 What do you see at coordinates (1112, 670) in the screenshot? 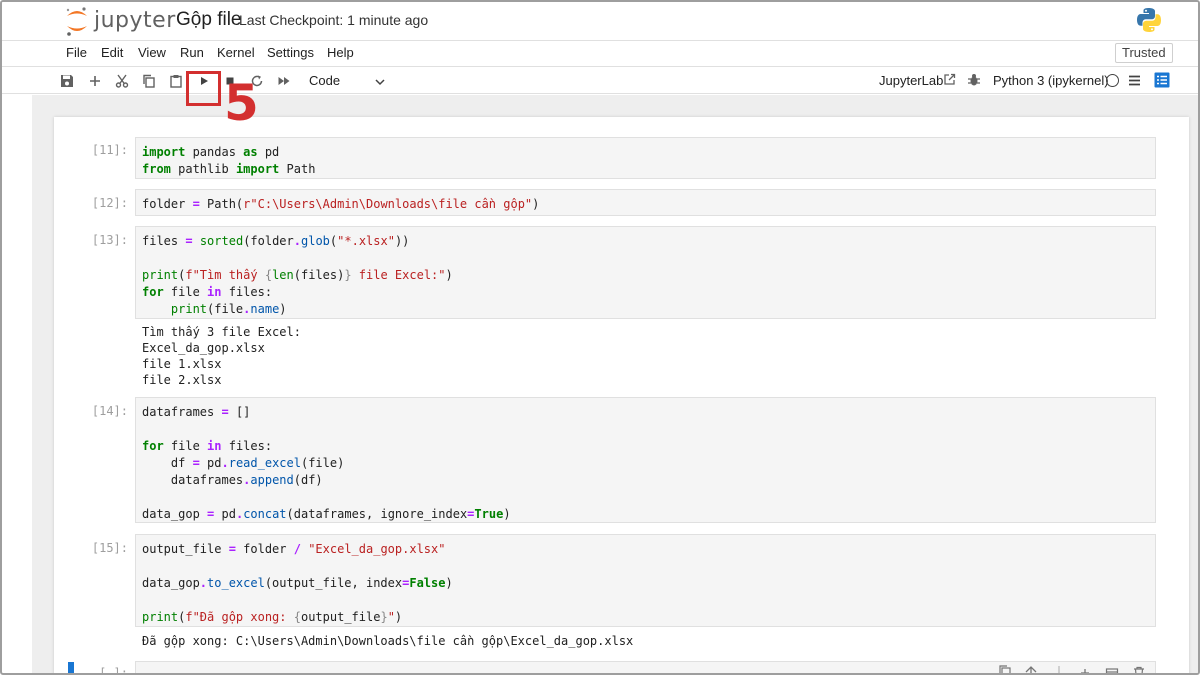
I see `insert-above-icon` at bounding box center [1112, 670].